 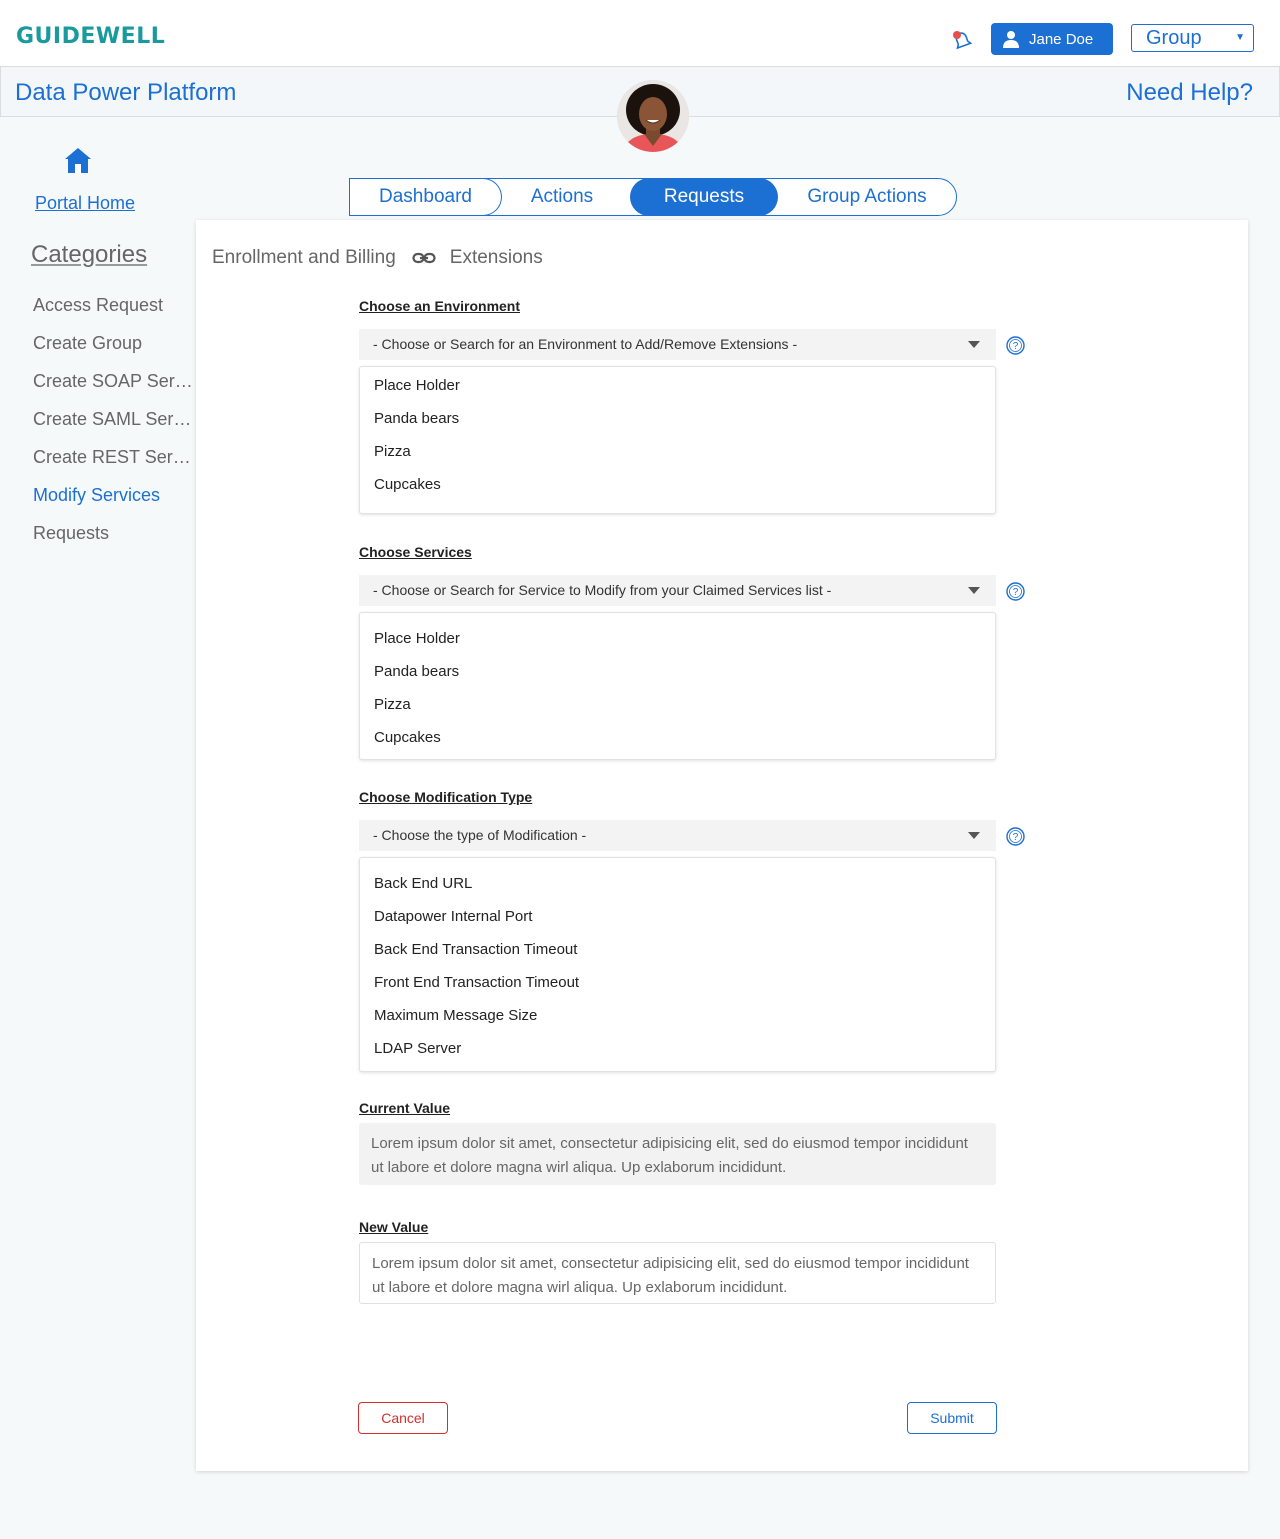 What do you see at coordinates (78, 160) in the screenshot?
I see `home-icon` at bounding box center [78, 160].